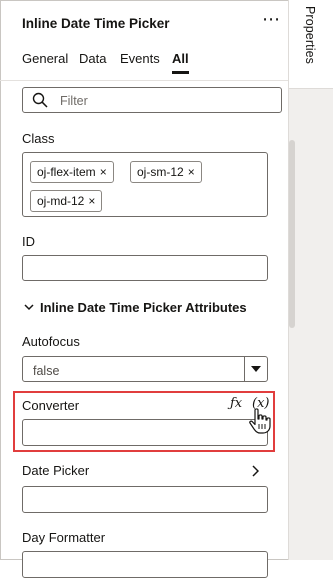  Describe the element at coordinates (40, 100) in the screenshot. I see `search-icon` at that location.